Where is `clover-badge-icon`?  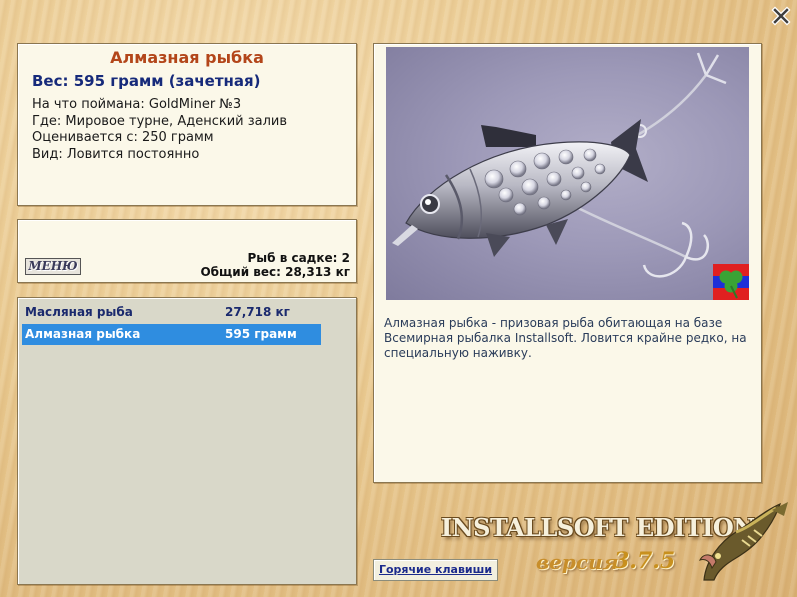
clover-badge-icon is located at coordinates (731, 282).